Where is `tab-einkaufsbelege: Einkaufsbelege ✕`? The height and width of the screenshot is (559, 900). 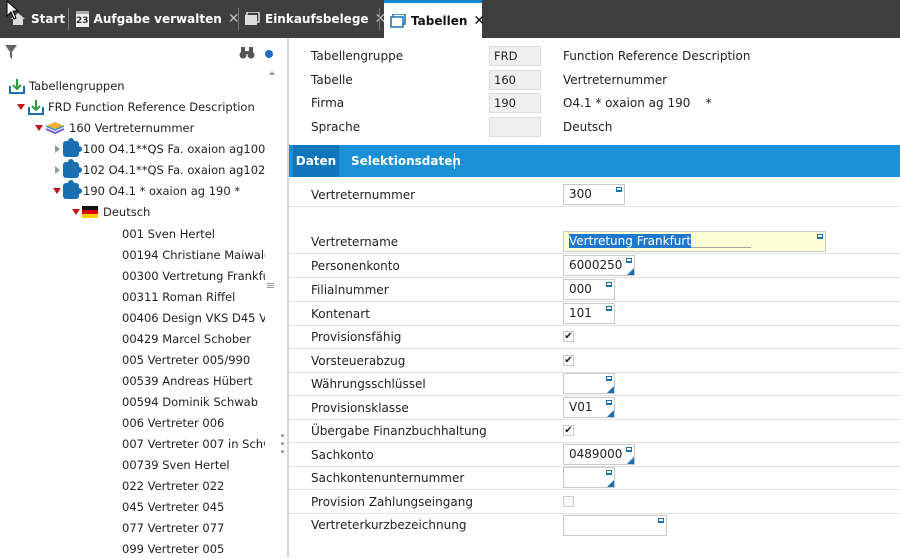
tab-einkaufsbelege: Einkaufsbelege ✕ is located at coordinates (315, 19).